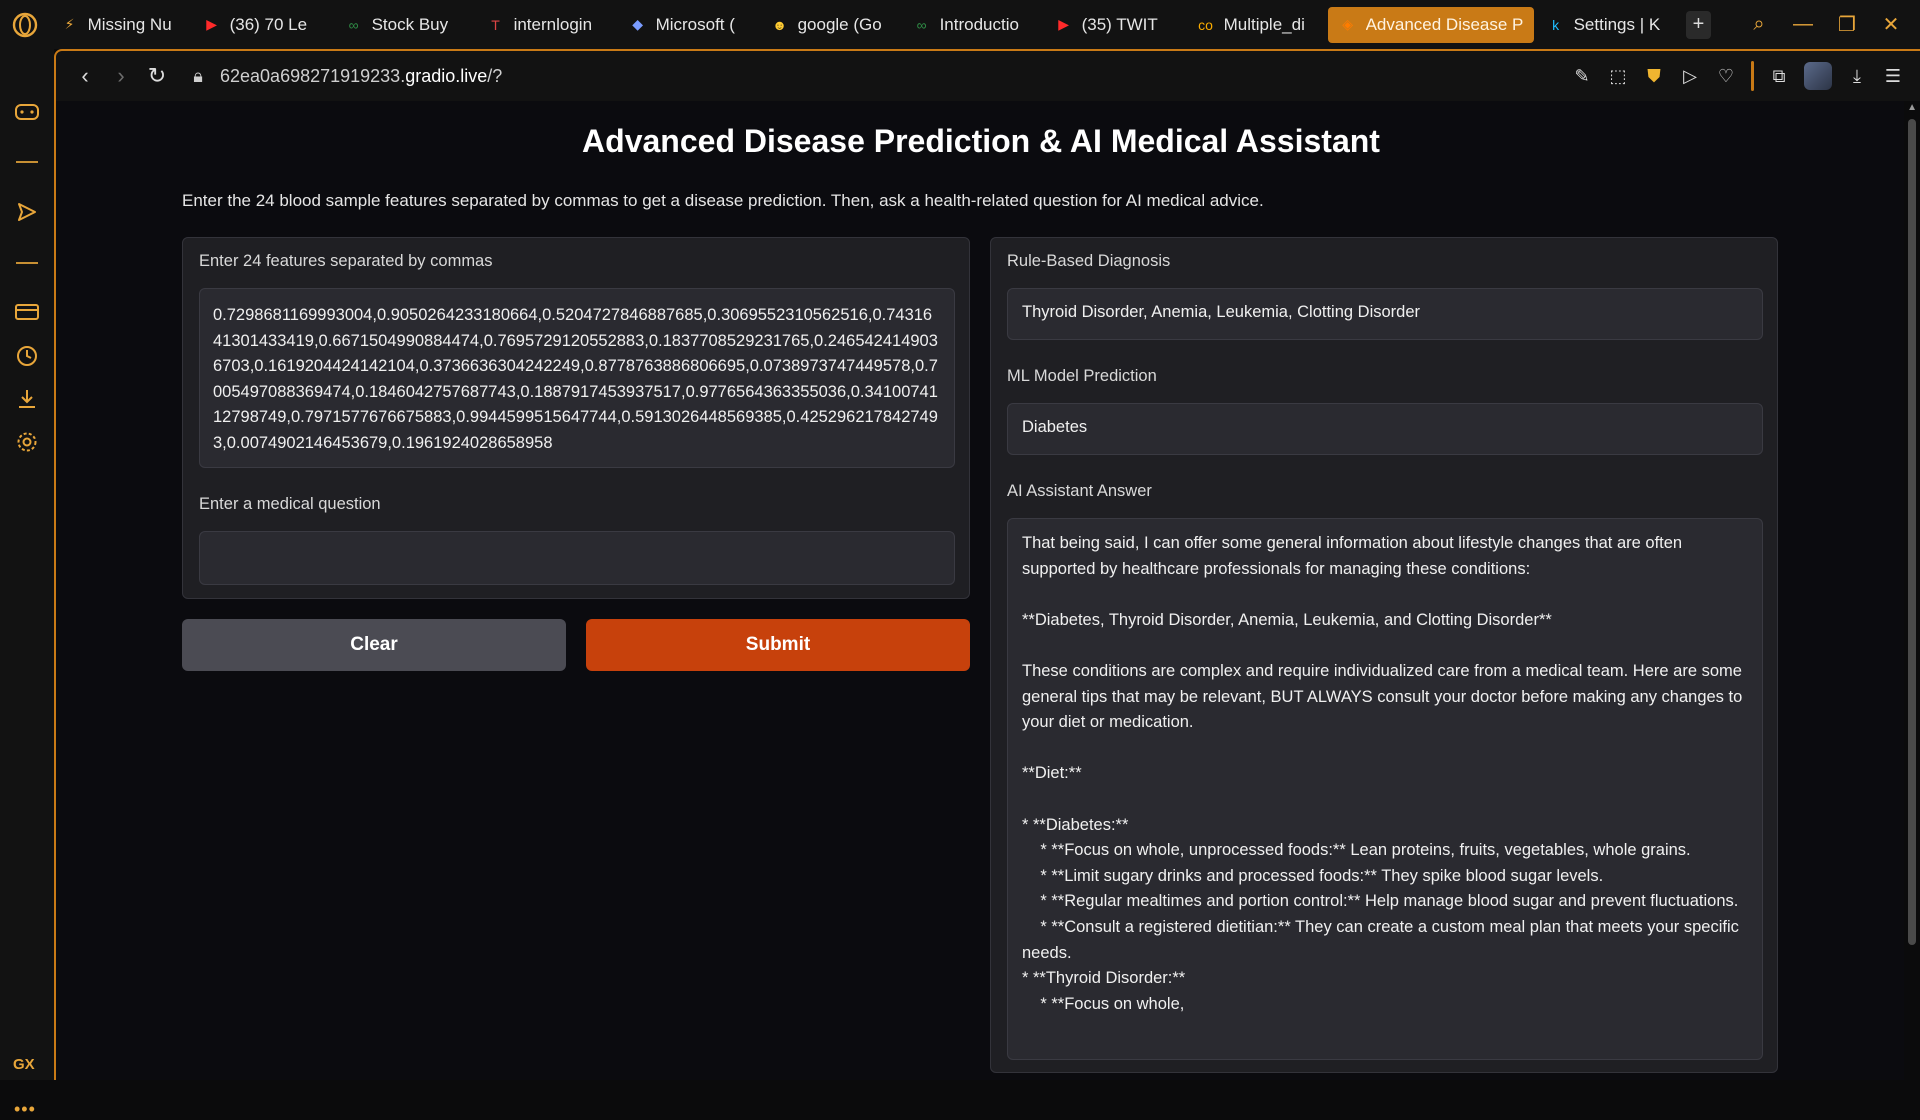  What do you see at coordinates (1752, 76) in the screenshot?
I see `toolbar-divider` at bounding box center [1752, 76].